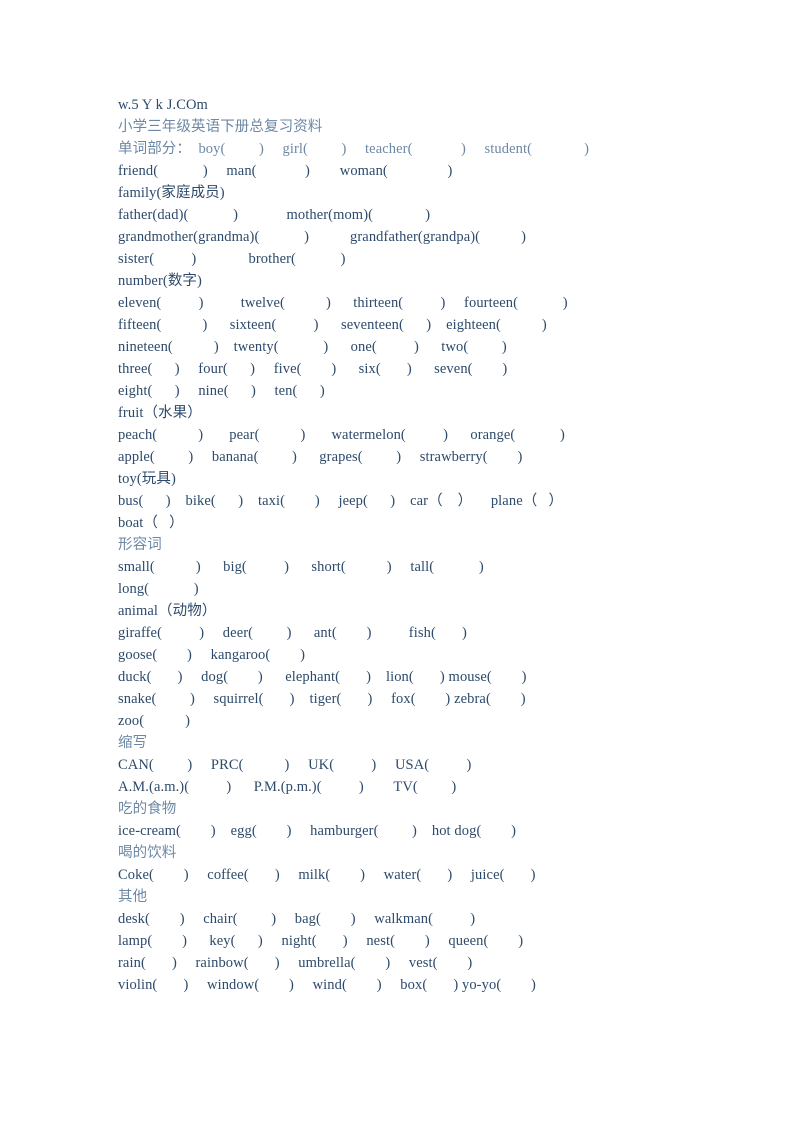  I want to click on text-line-other-2: lamp( ) key( ) night( ) nest( ) queen( ), so click(321, 941).